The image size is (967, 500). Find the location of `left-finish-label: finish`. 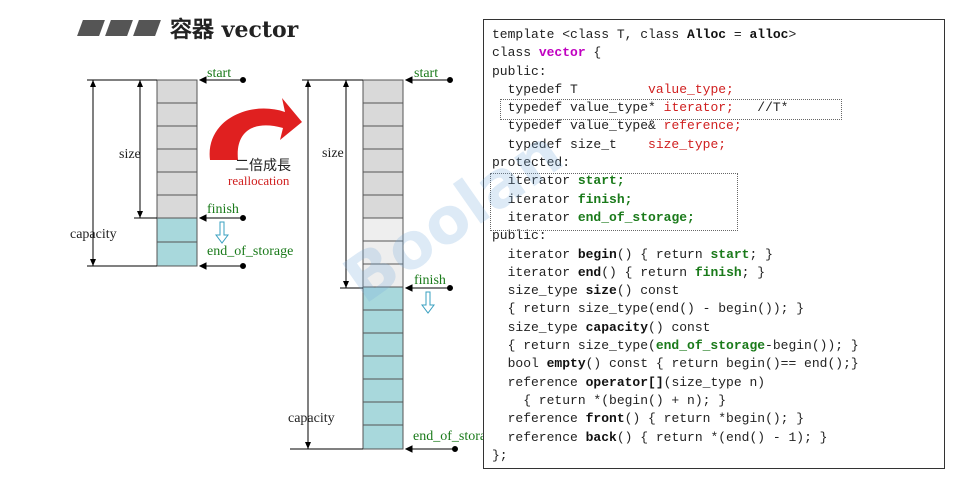

left-finish-label: finish is located at coordinates (223, 209).